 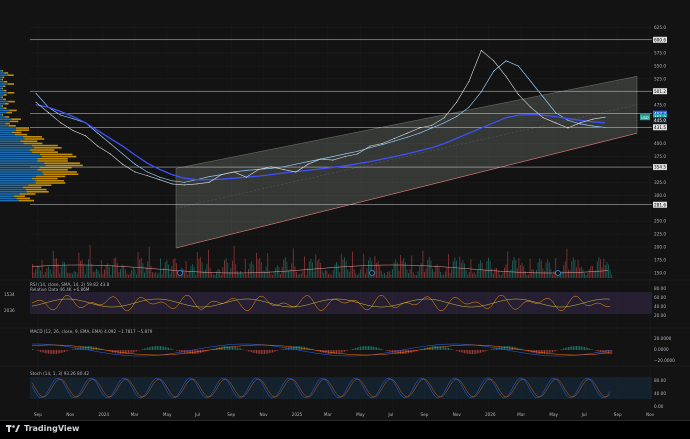 I want to click on time-axis-label: Nov, so click(x=457, y=414).